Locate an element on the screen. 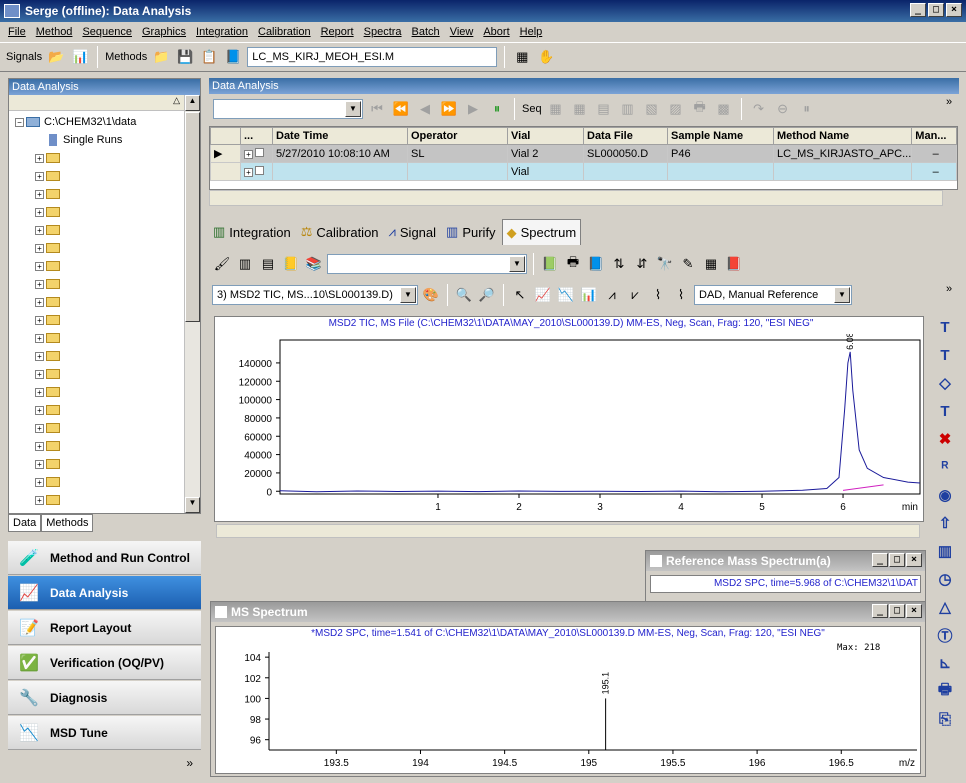 Image resolution: width=966 pixels, height=783 pixels. print-icon: 🖶 is located at coordinates (573, 264).